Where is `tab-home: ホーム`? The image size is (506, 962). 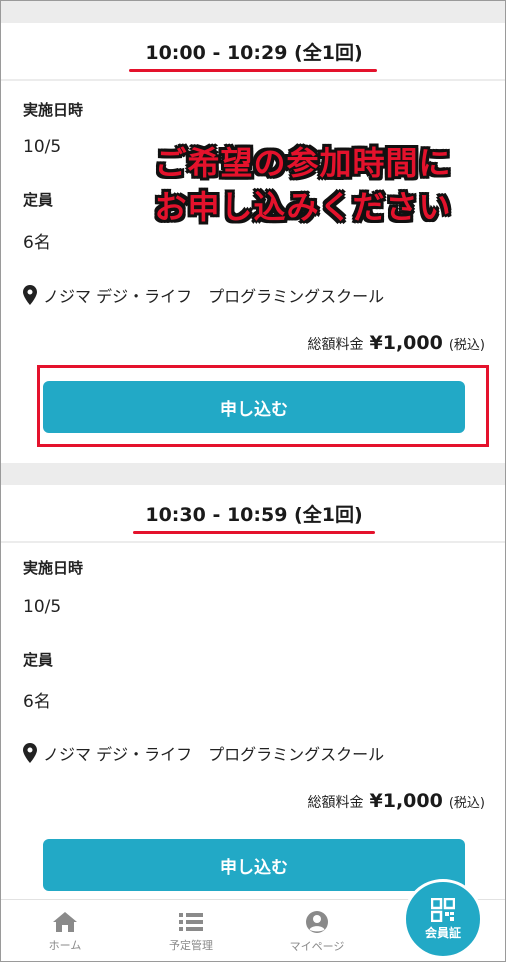
tab-home: ホーム is located at coordinates (65, 930).